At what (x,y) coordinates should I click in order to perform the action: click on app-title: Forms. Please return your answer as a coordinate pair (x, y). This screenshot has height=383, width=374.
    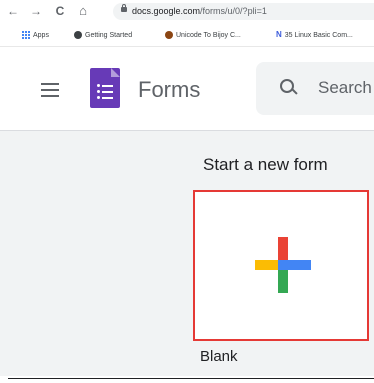
    Looking at the image, I should click on (169, 90).